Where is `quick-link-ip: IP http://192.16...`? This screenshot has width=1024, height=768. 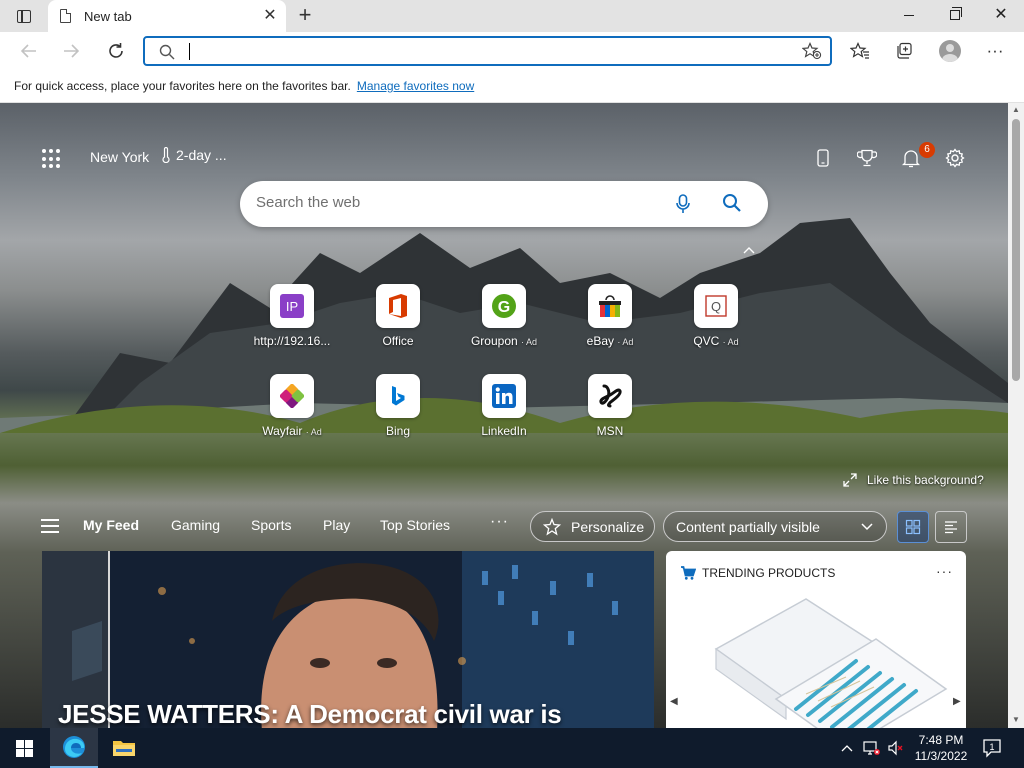 quick-link-ip: IP http://192.16... is located at coordinates (292, 316).